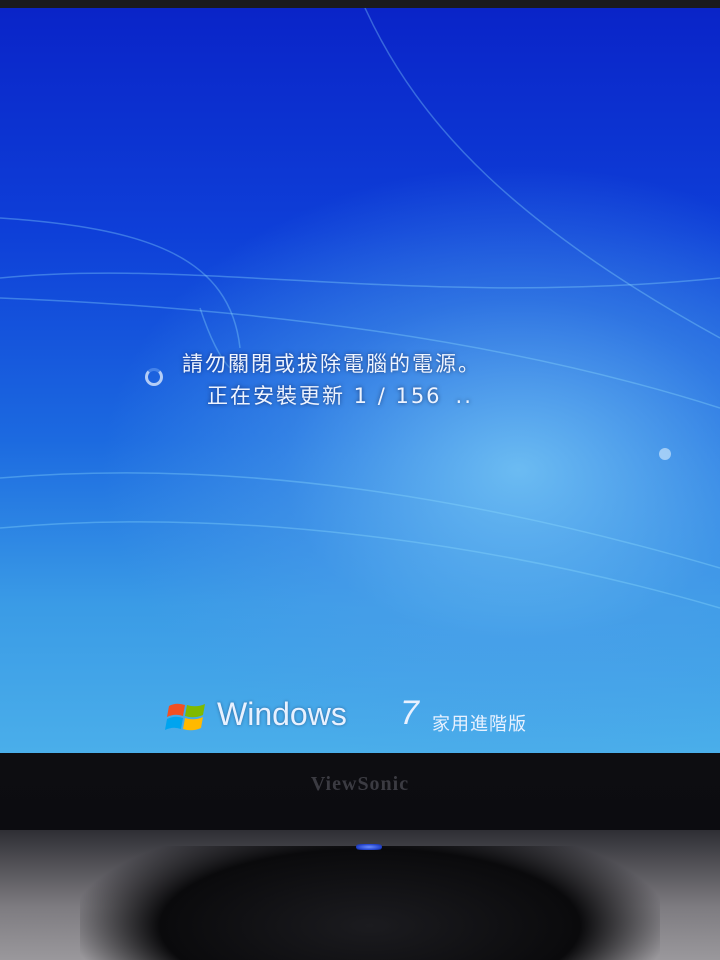 This screenshot has width=720, height=960. Describe the element at coordinates (360, 784) in the screenshot. I see `monitor-vendor-logo: ViewSonic` at that location.